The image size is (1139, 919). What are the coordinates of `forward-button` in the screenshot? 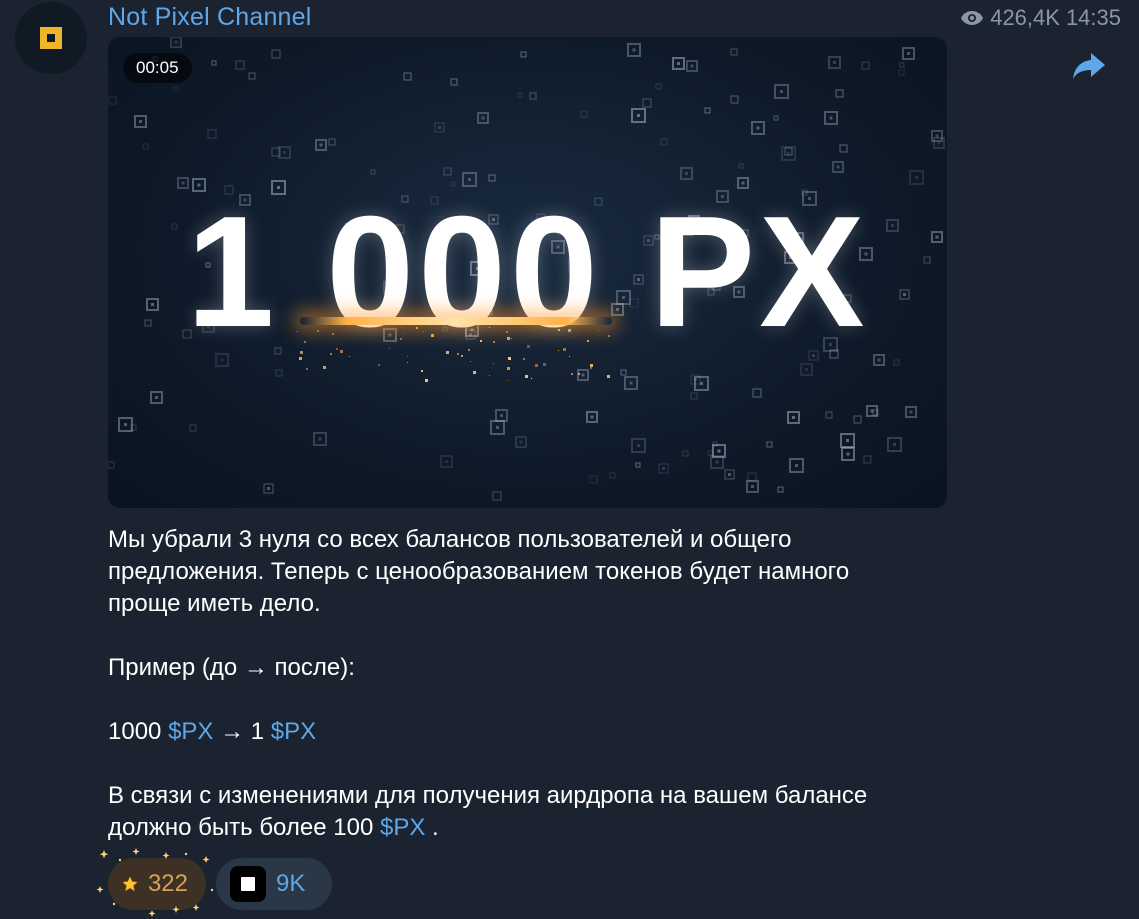 It's located at (1089, 66).